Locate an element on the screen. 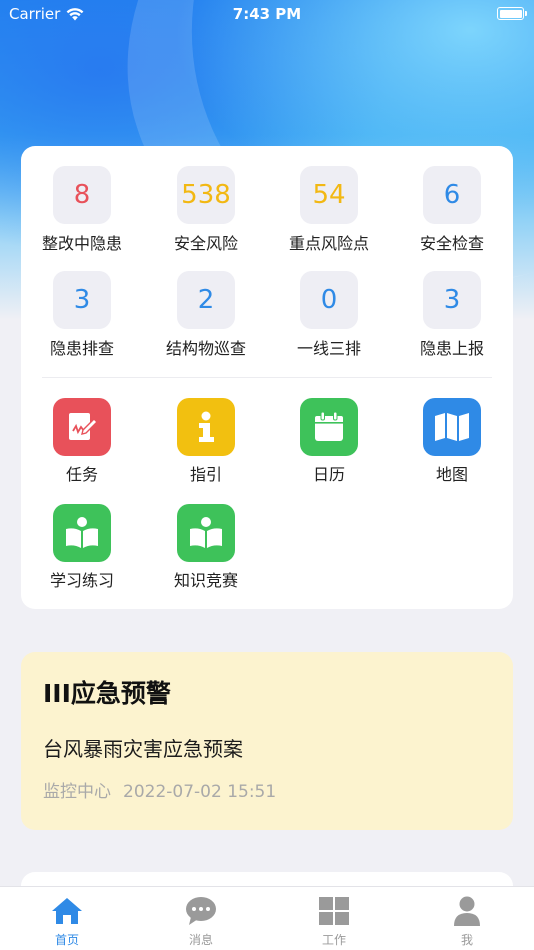 The height and width of the screenshot is (950, 534). stat-value: 2 is located at coordinates (206, 300).